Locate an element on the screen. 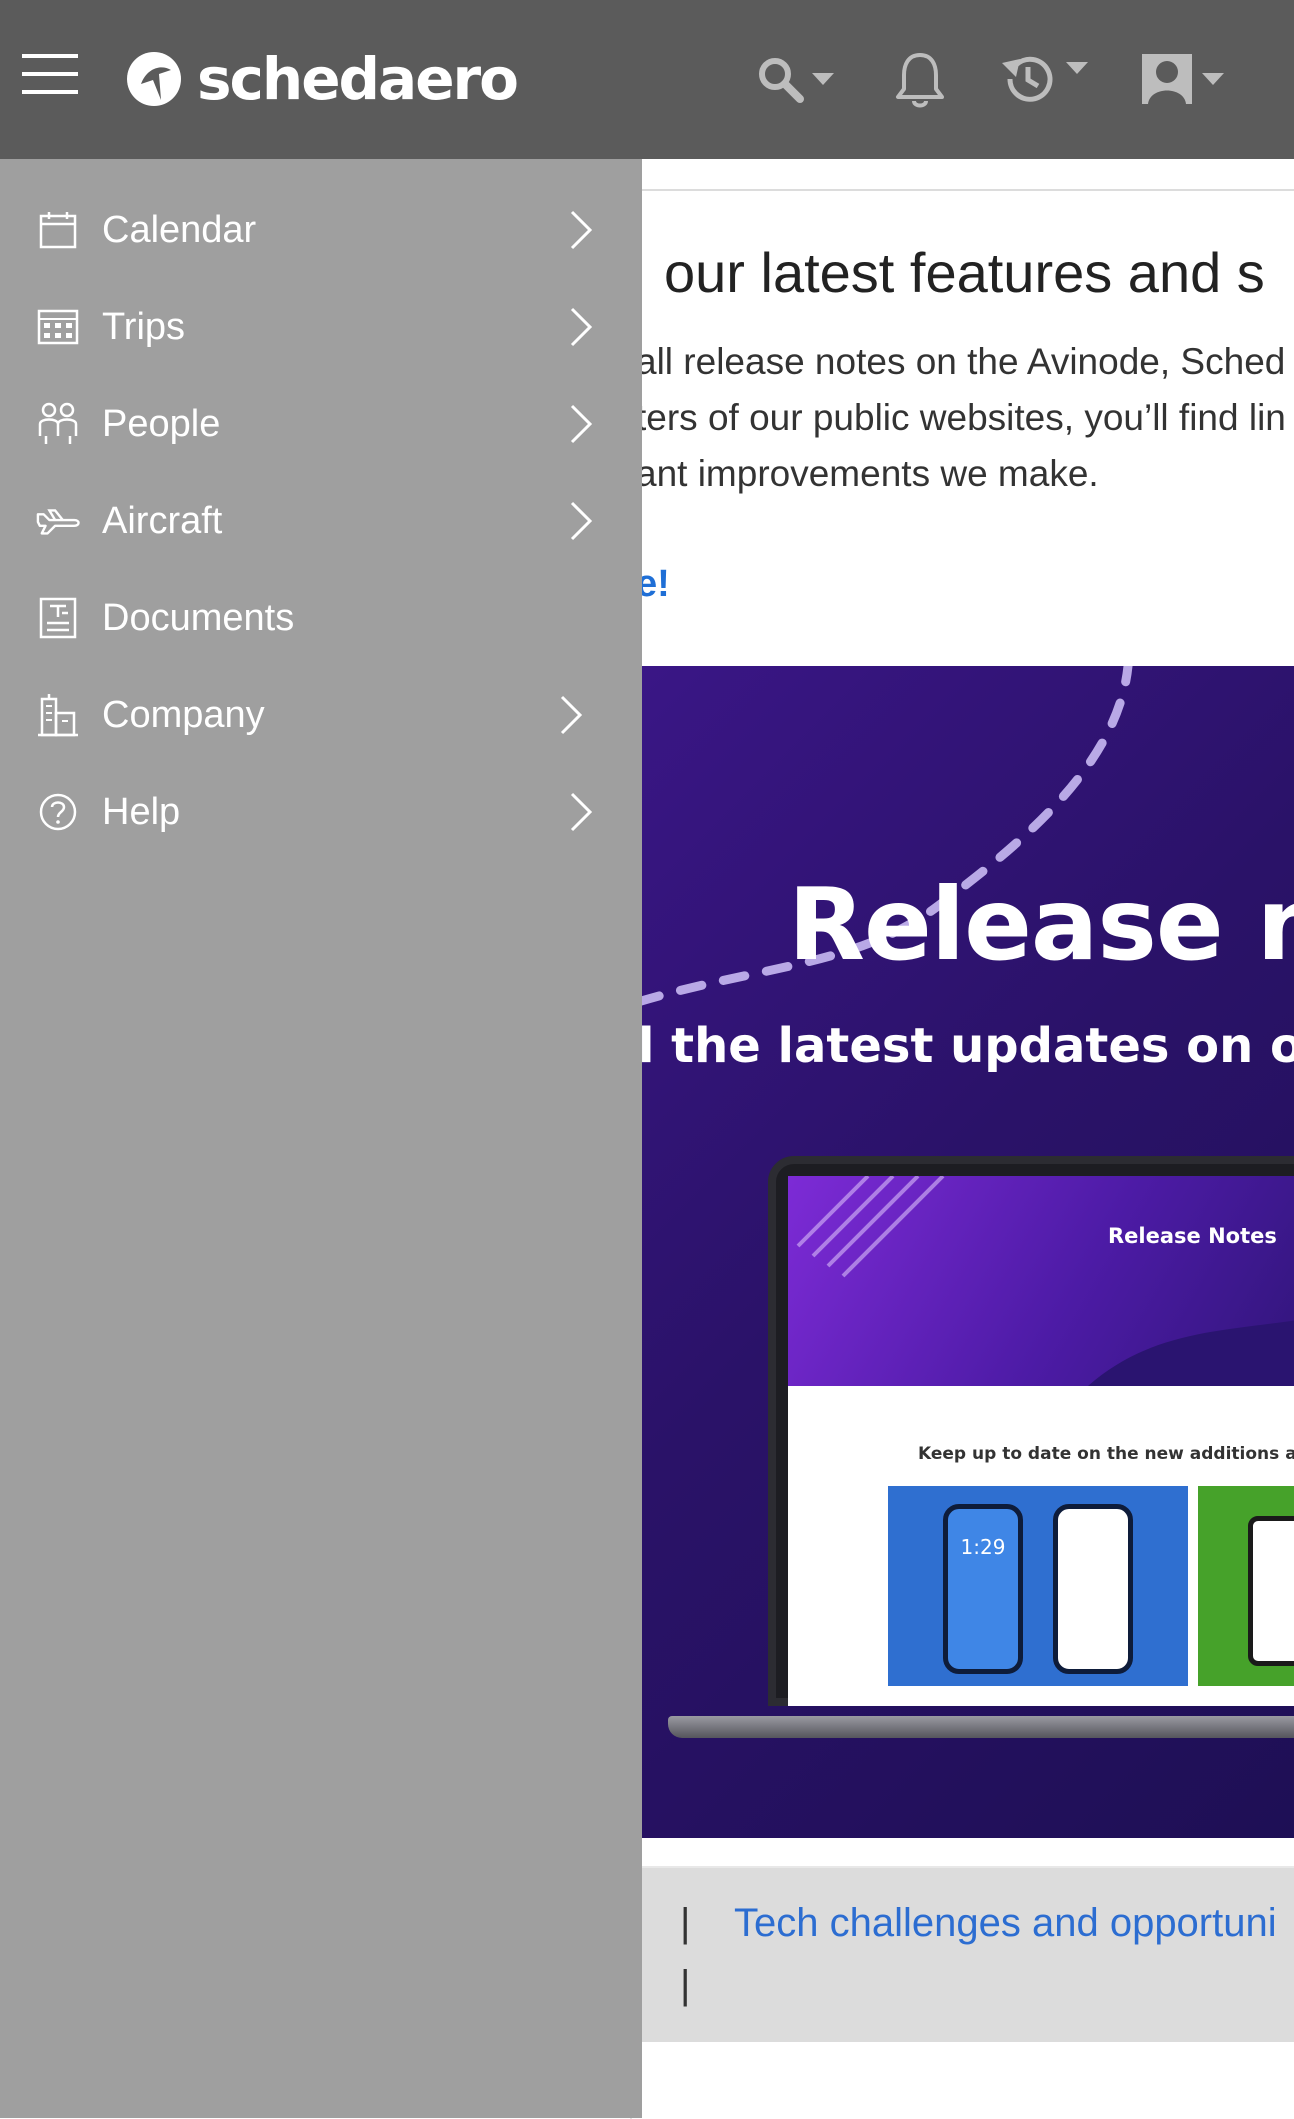  laptop-mini is located at coordinates (1271, 1591).